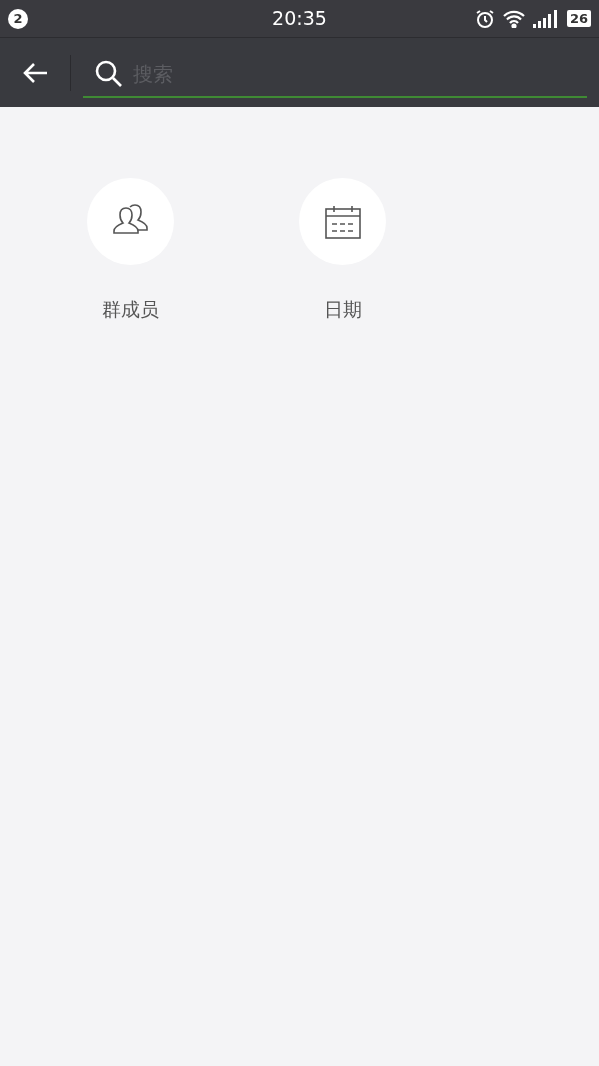 The height and width of the screenshot is (1066, 599). What do you see at coordinates (342, 221) in the screenshot?
I see `calendar-icon` at bounding box center [342, 221].